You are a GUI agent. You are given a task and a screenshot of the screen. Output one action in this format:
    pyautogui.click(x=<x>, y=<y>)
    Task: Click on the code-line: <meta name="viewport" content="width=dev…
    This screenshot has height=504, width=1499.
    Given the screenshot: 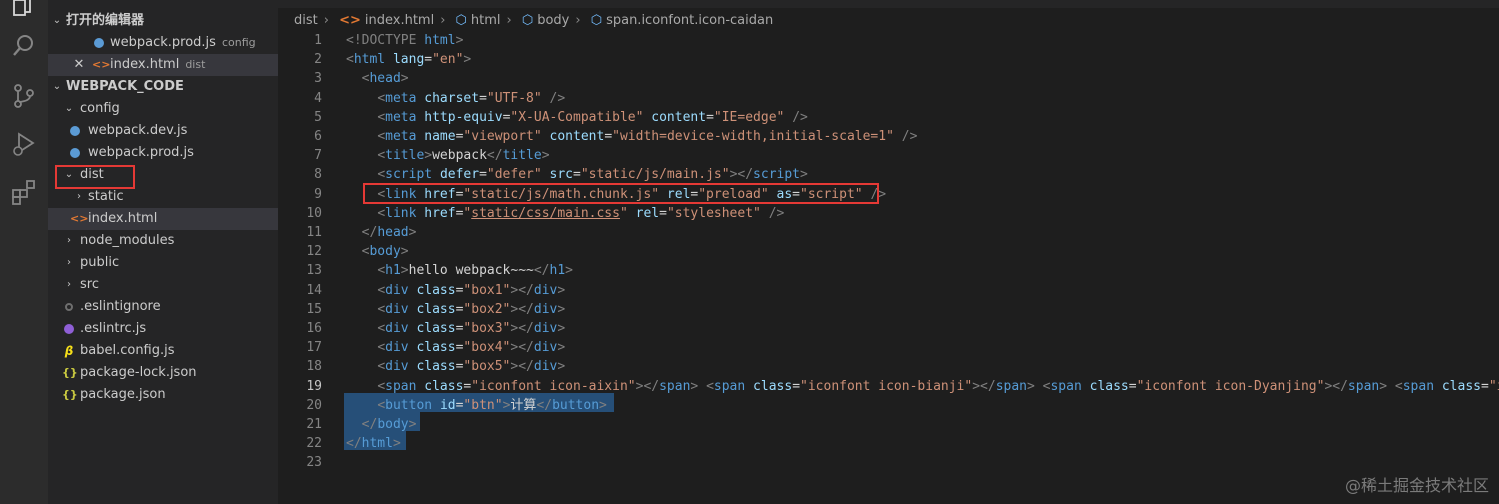 What is the action you would take?
    pyautogui.click(x=631, y=136)
    